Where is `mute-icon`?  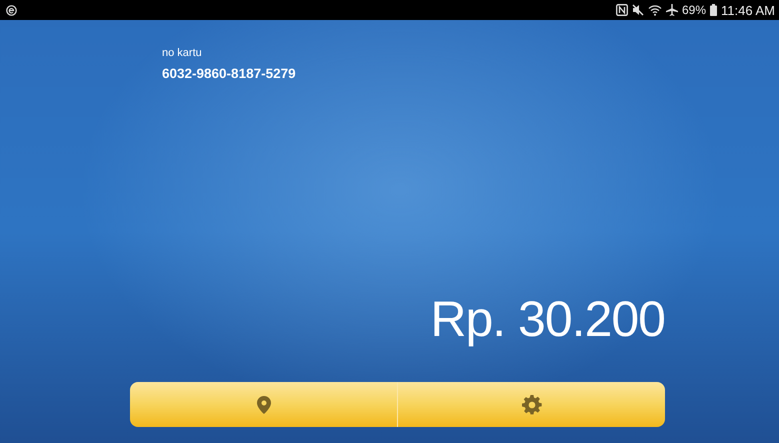 mute-icon is located at coordinates (638, 10).